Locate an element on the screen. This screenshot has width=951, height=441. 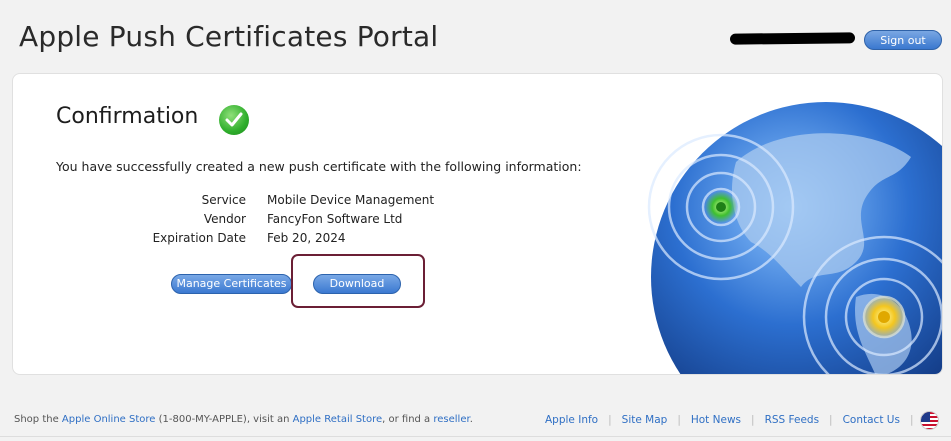
apple-info-link: Apple Info is located at coordinates (571, 420).